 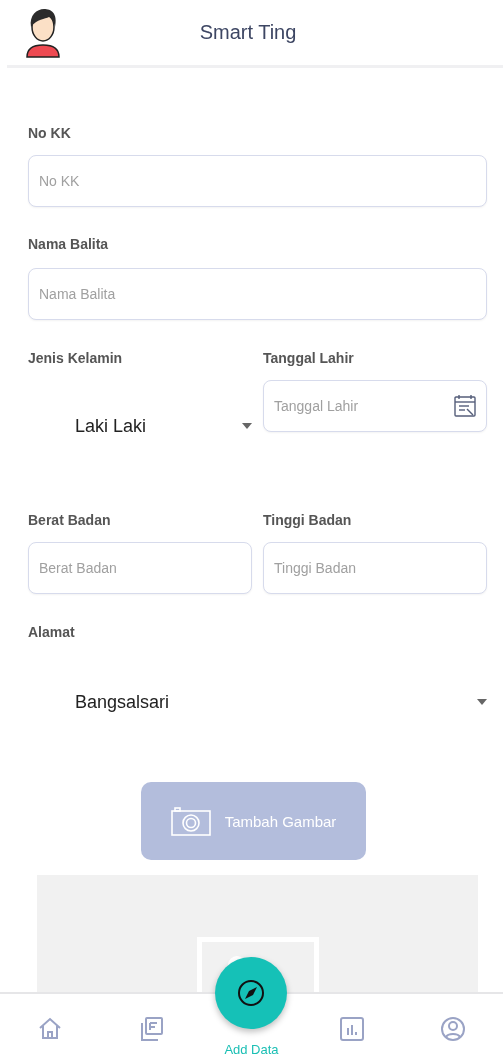 I want to click on date-field: Tanggal Lahir, so click(x=375, y=406).